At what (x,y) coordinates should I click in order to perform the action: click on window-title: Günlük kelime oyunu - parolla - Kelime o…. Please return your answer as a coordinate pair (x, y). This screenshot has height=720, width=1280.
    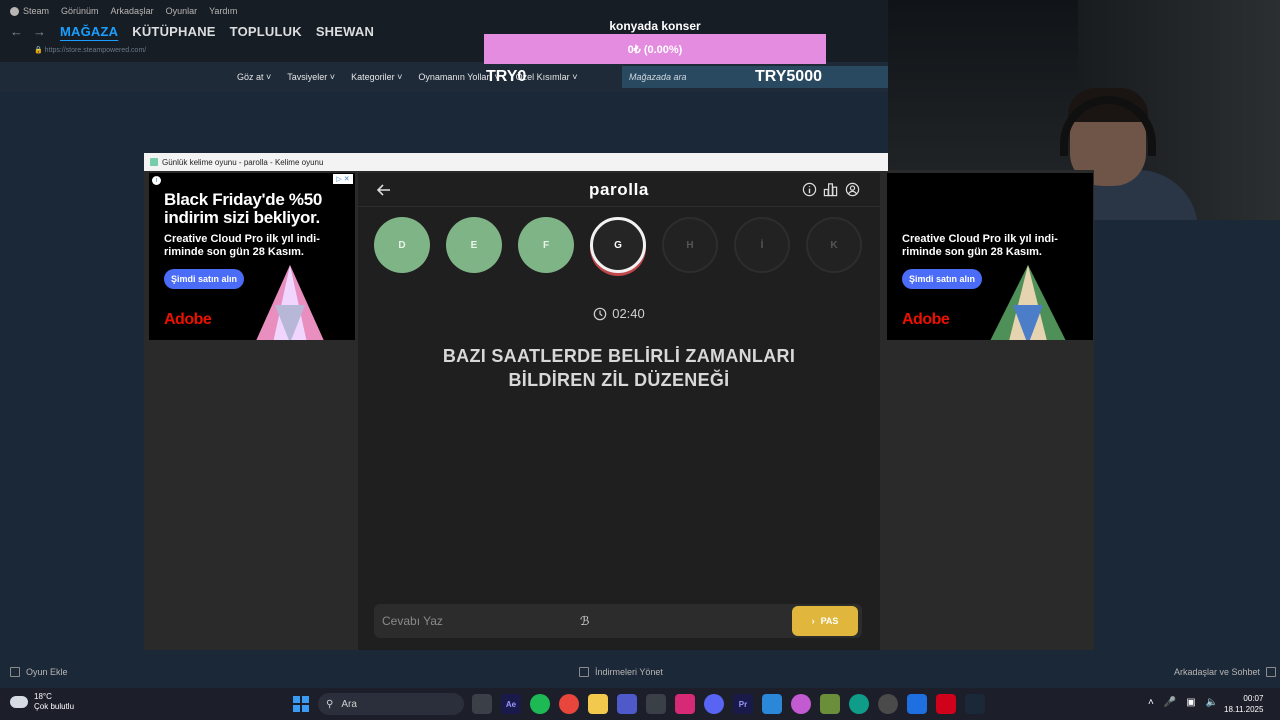
    Looking at the image, I should click on (243, 162).